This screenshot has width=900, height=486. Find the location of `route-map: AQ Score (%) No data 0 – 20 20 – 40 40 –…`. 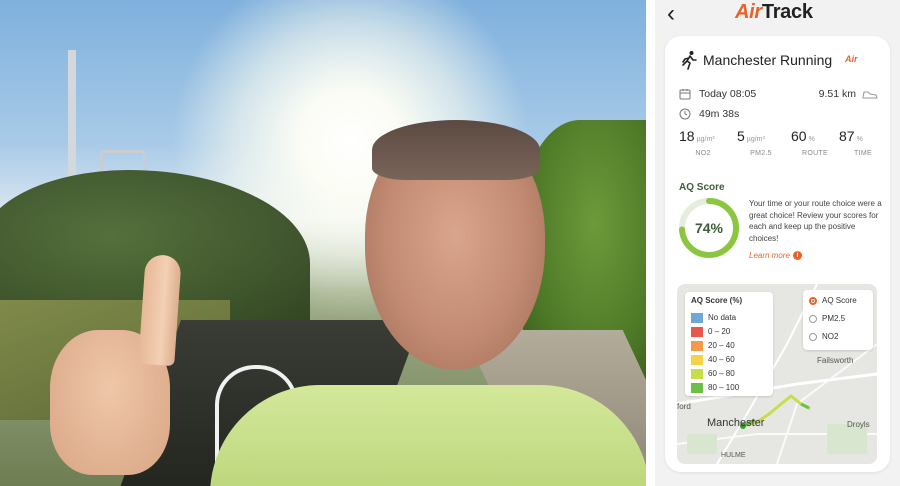

route-map: AQ Score (%) No data 0 – 20 20 – 40 40 –… is located at coordinates (777, 374).